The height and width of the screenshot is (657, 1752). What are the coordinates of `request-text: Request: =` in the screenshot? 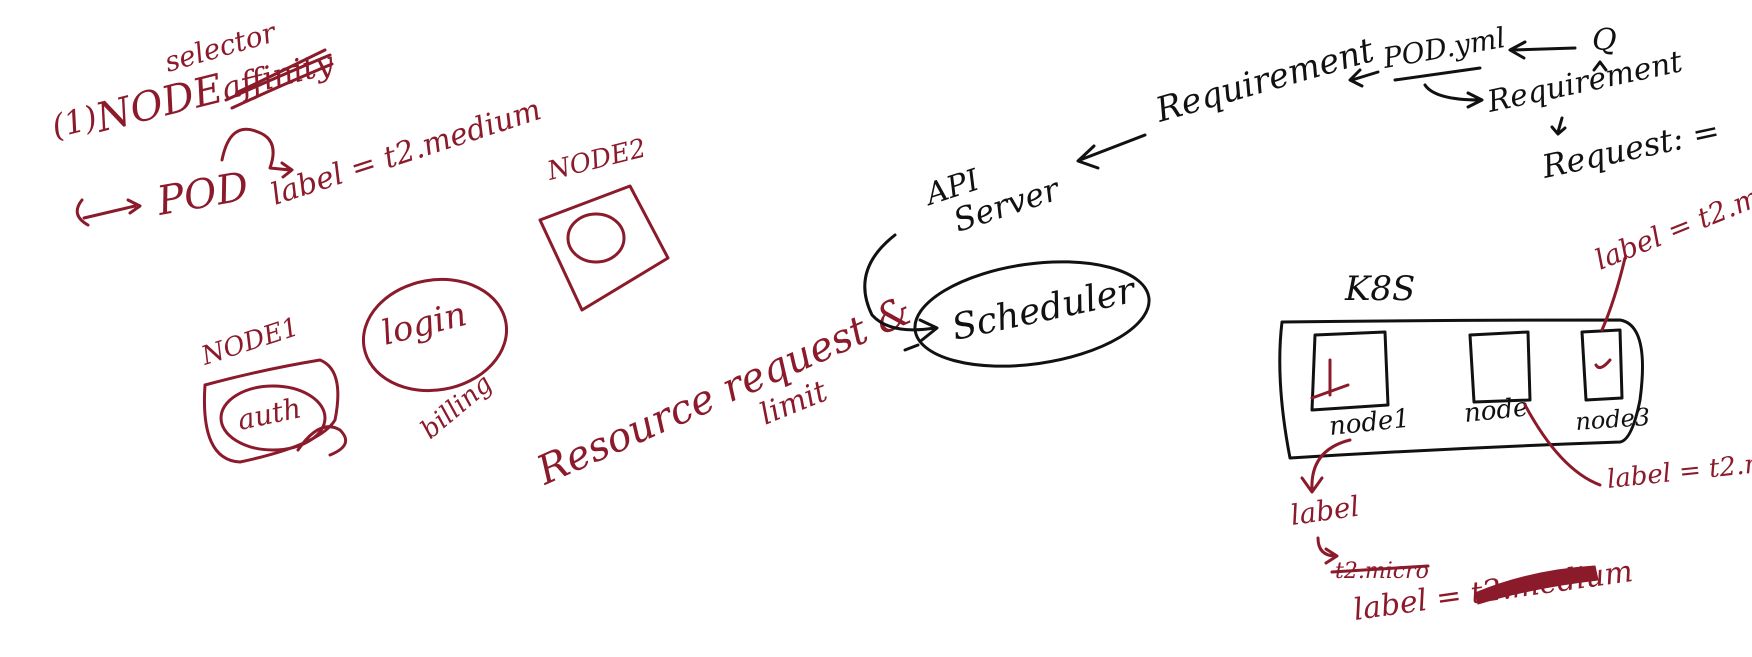 It's located at (1630, 148).